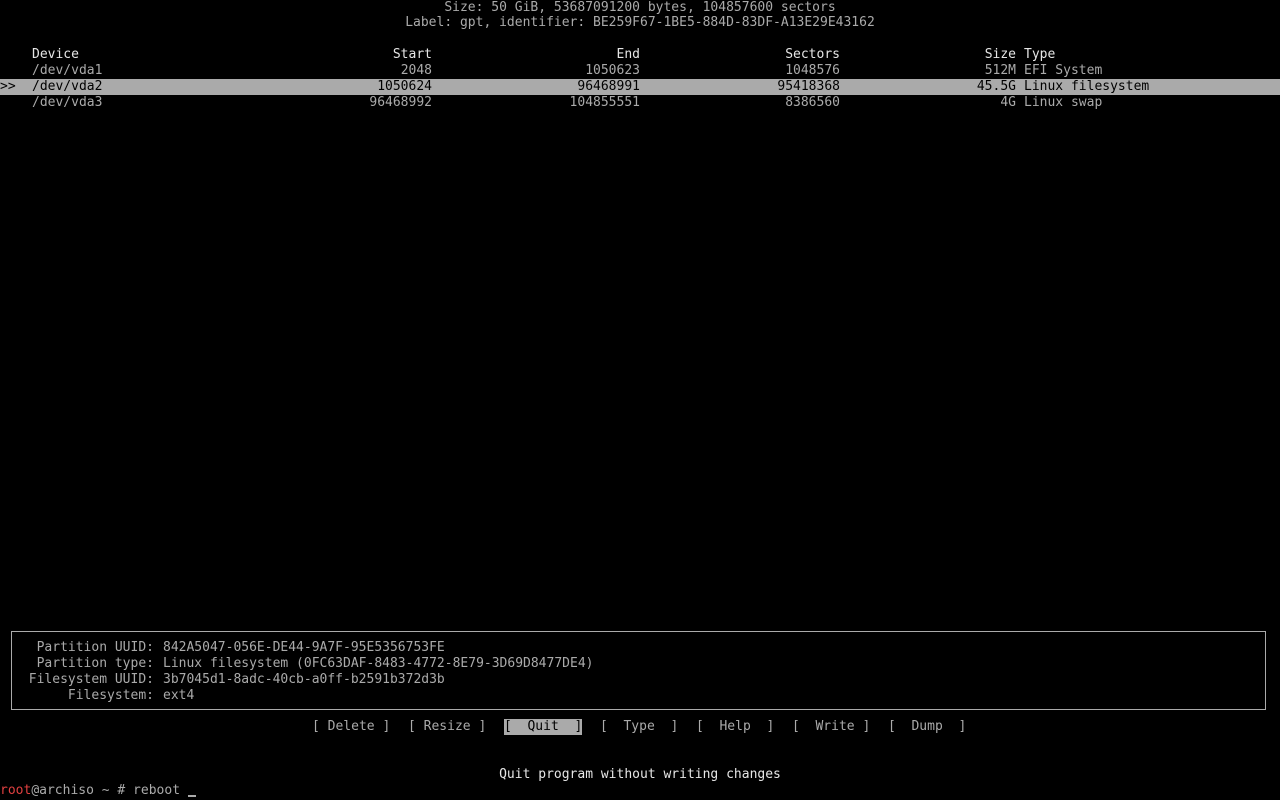 The height and width of the screenshot is (800, 1280). Describe the element at coordinates (304, 679) in the screenshot. I see `filesystem-uuid-value: 3b7045d1-8adc-40cb-a0ff-b2591b372d3b` at that location.